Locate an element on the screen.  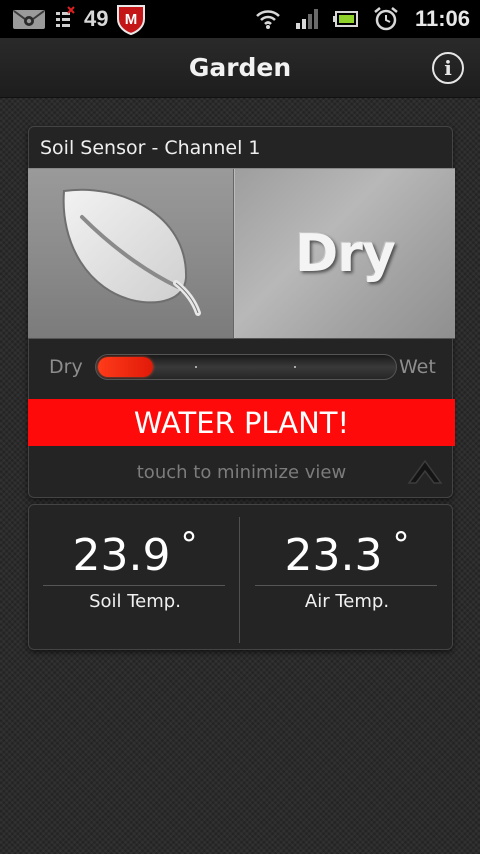
moisture-status-text: Dry is located at coordinates (345, 253).